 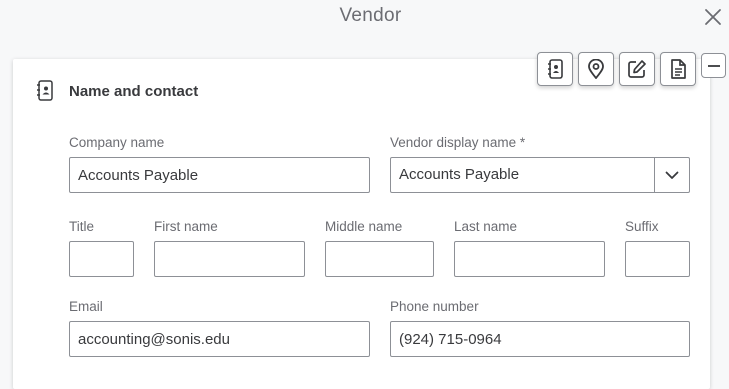 I want to click on middle-name-label: Middle name, so click(x=364, y=226).